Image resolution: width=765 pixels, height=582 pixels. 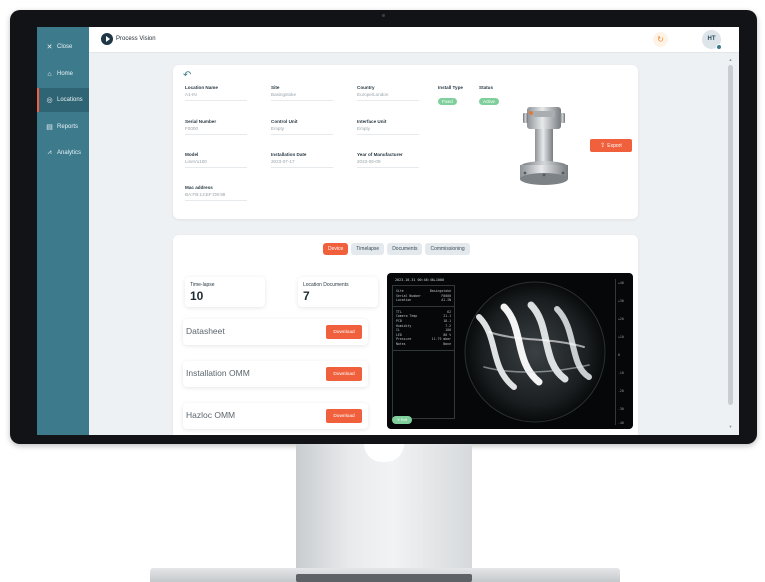 What do you see at coordinates (730, 426) in the screenshot?
I see `scroll-down-icon: ▼` at bounding box center [730, 426].